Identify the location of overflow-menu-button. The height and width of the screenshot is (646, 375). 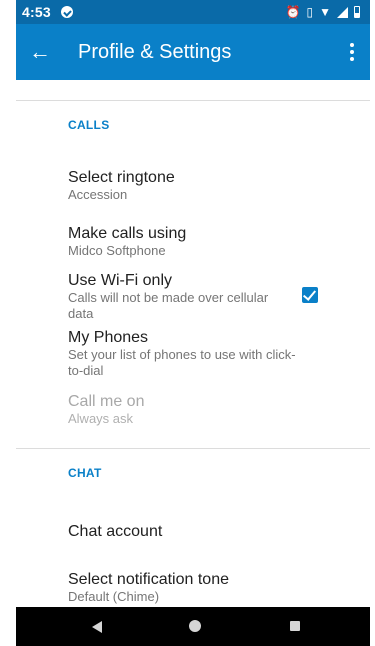
(352, 52).